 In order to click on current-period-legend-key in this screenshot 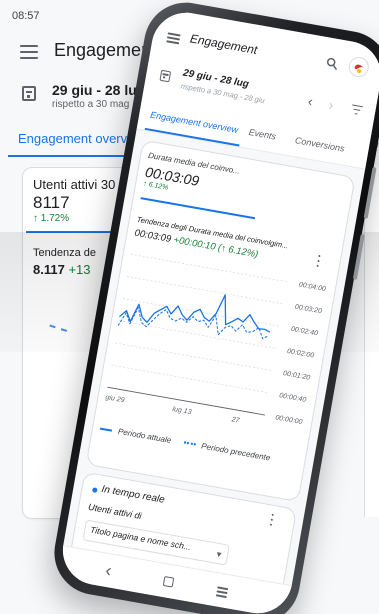, I will do `click(106, 429)`.